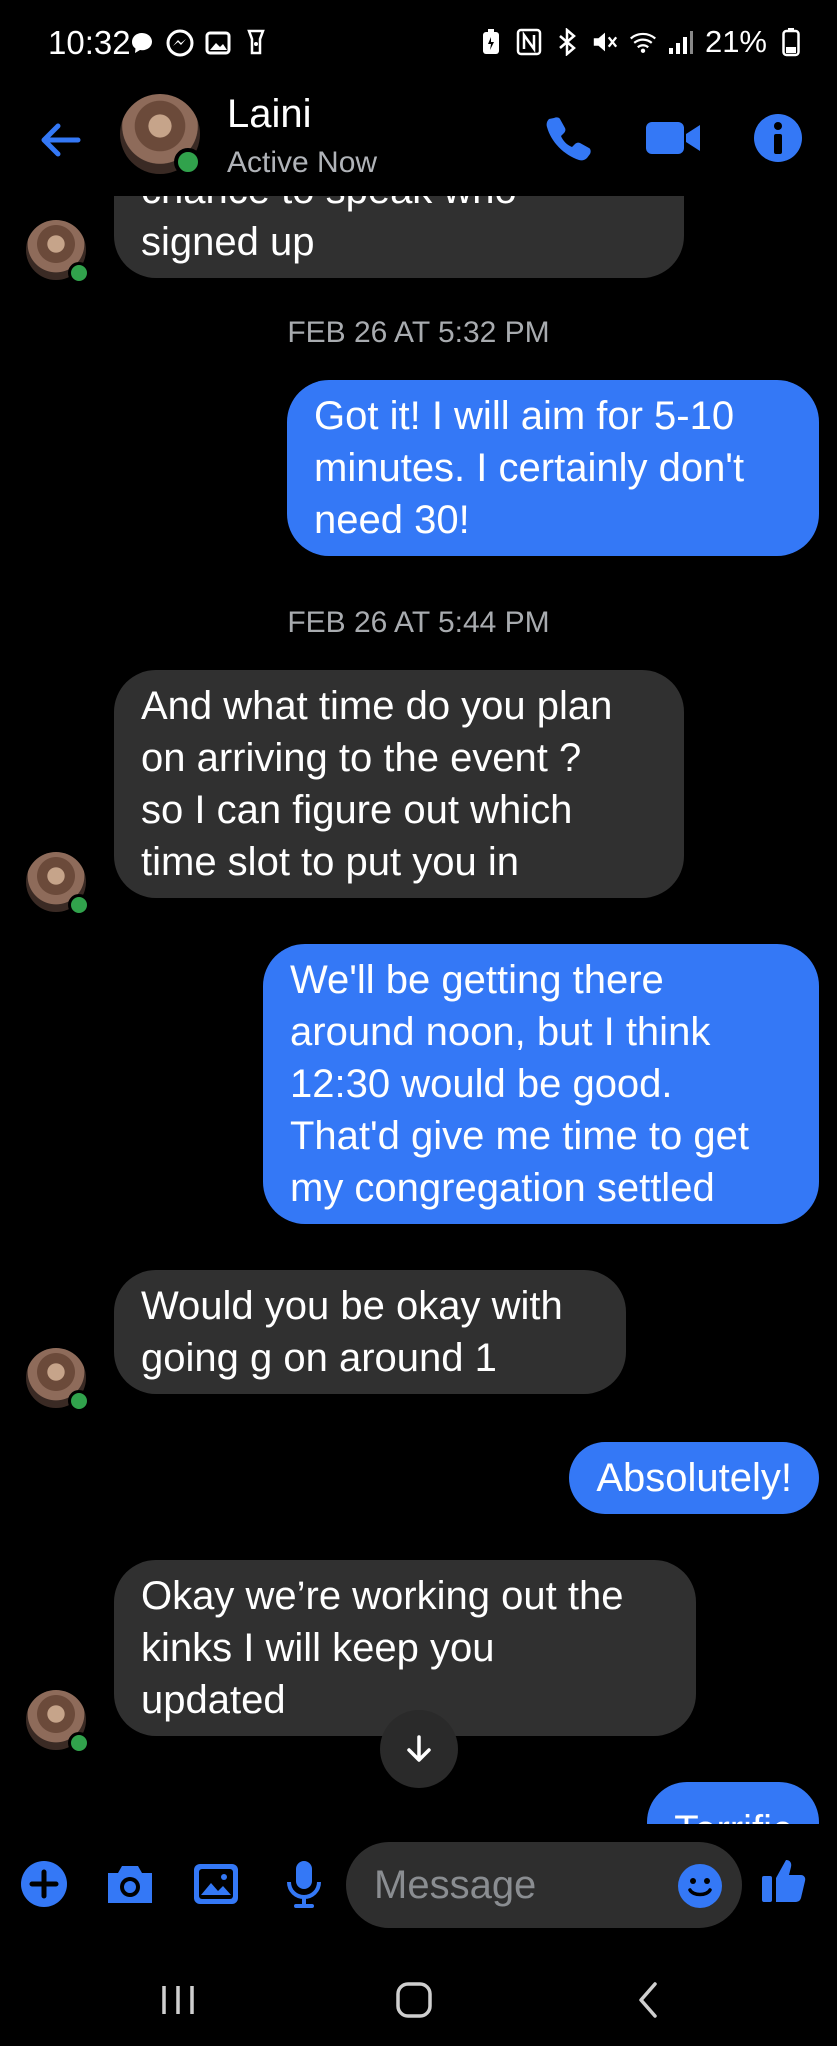 The width and height of the screenshot is (837, 2046). I want to click on message-line: my congregation settled, so click(502, 1188).